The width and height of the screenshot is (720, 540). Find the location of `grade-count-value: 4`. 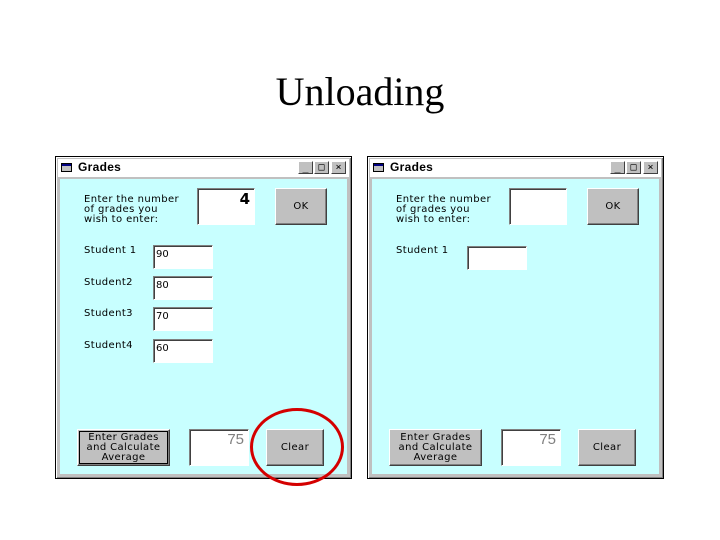

grade-count-value: 4 is located at coordinates (244, 199).